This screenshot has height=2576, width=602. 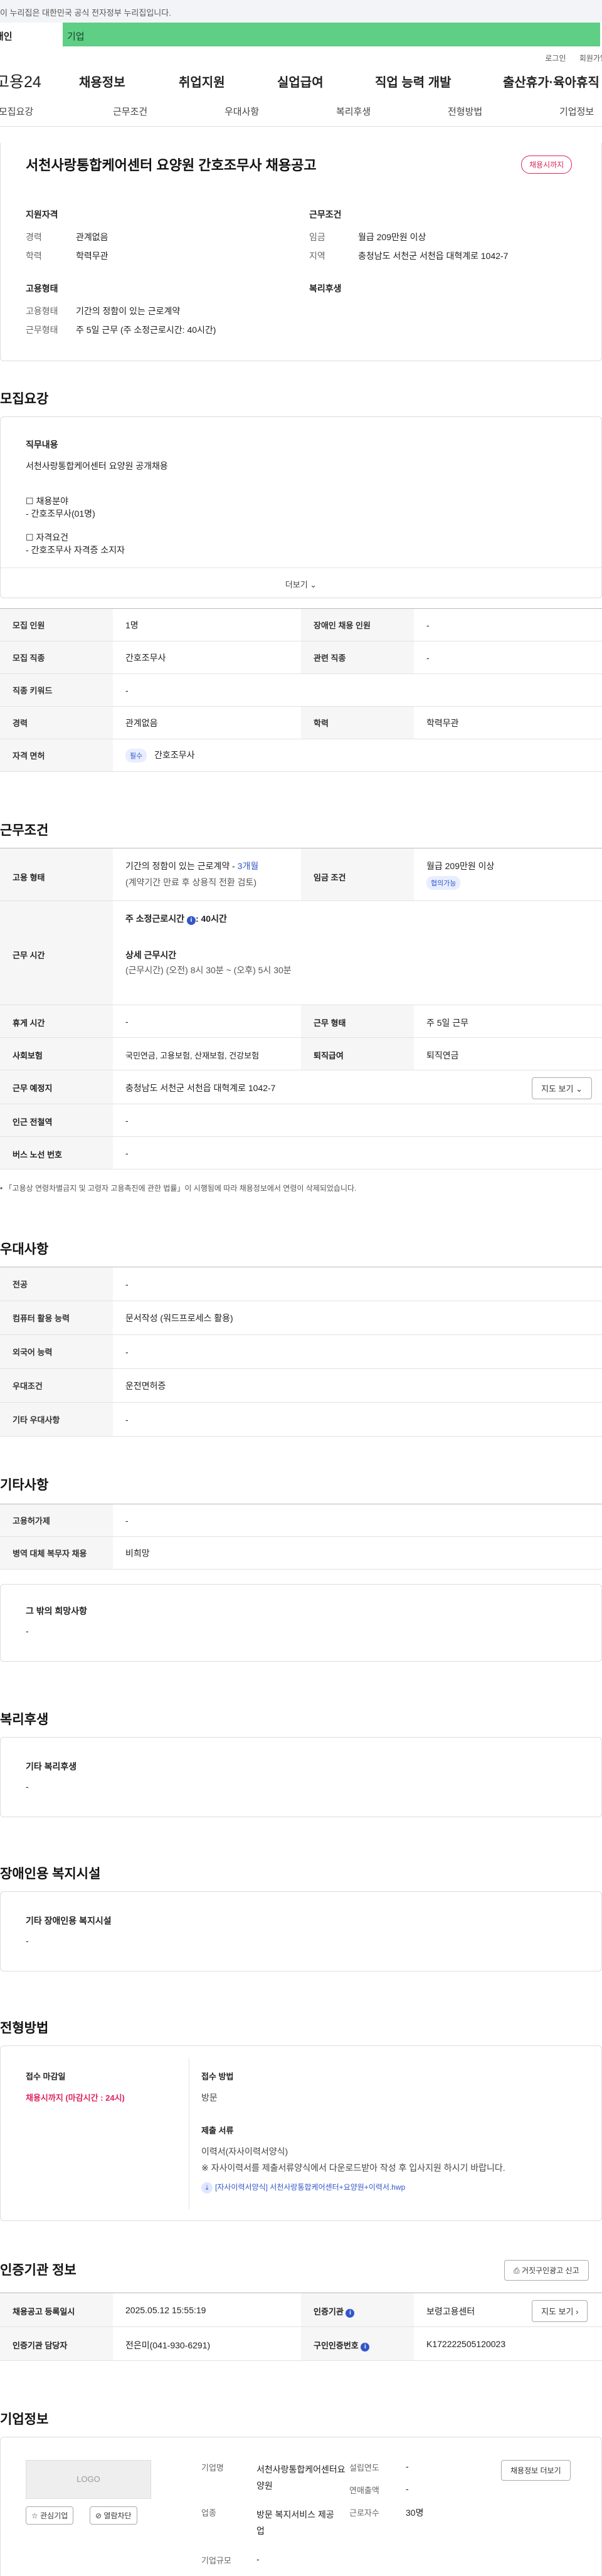 What do you see at coordinates (27, 1631) in the screenshot?
I see `other-wish-value: -` at bounding box center [27, 1631].